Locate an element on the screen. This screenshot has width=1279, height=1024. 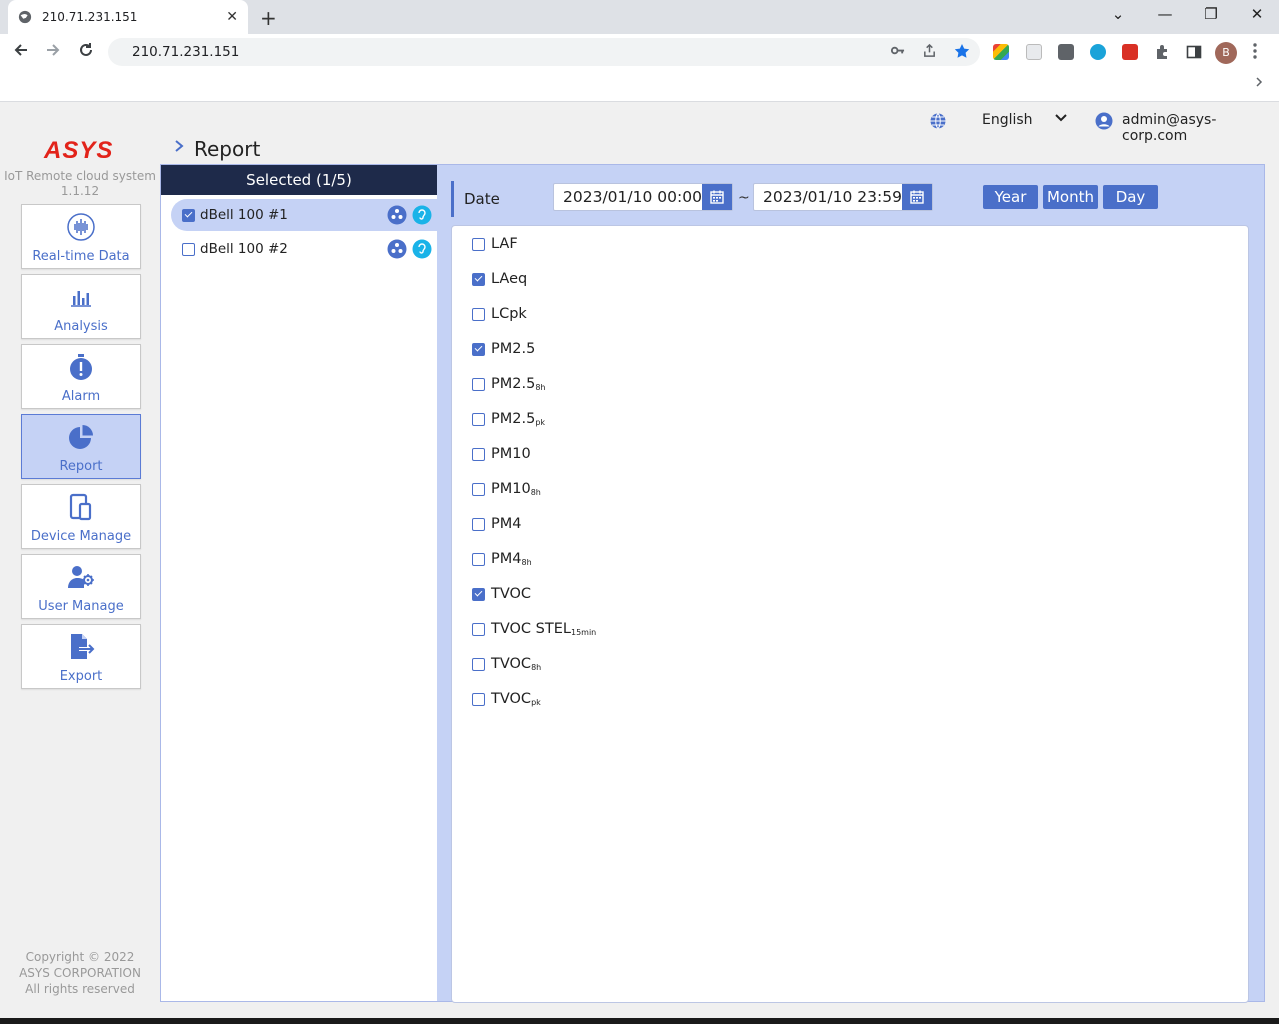
param-item: PM48h is located at coordinates (502, 559).